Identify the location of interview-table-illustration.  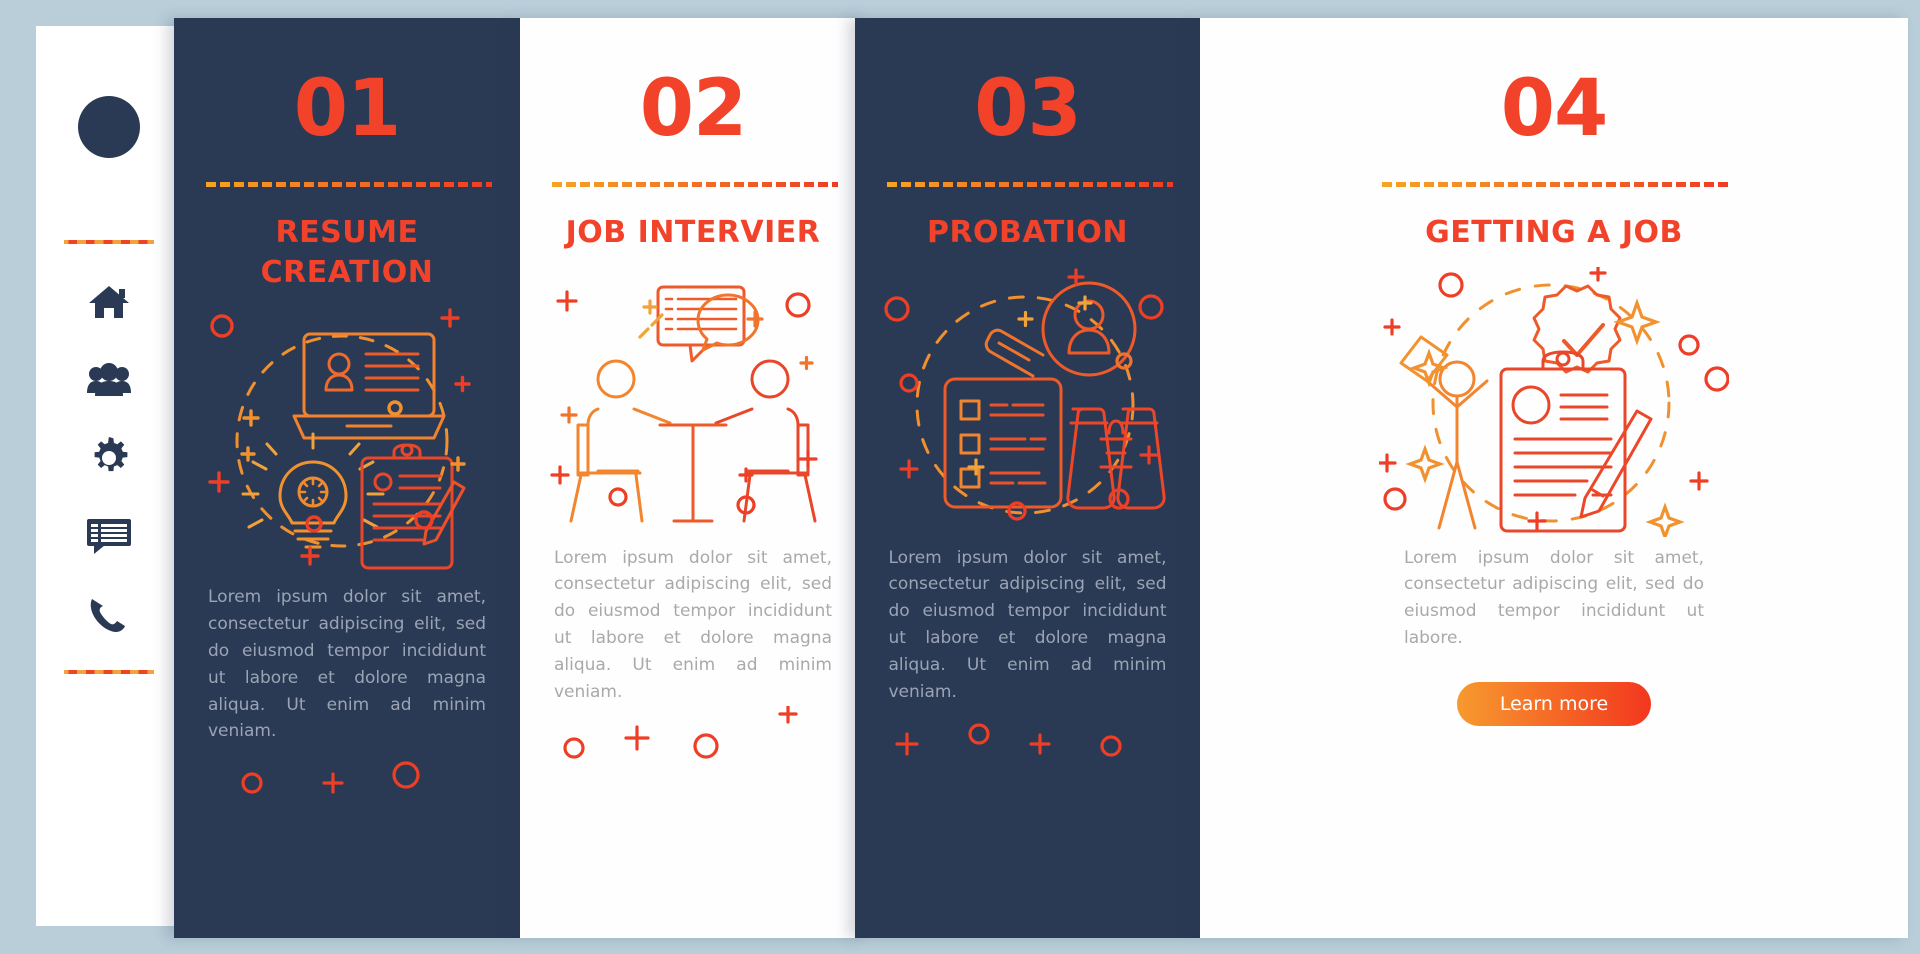
(693, 402).